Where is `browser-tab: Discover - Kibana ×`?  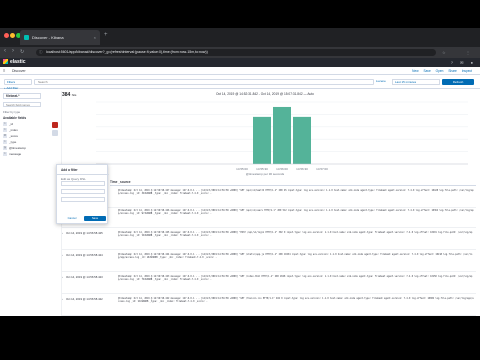 browser-tab: Discover - Kibana × is located at coordinates (60, 37).